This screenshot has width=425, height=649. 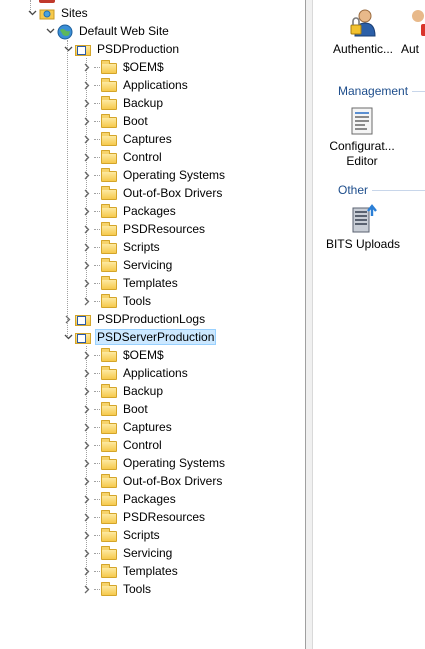 I want to click on group-header-label: Other, so click(x=353, y=190).